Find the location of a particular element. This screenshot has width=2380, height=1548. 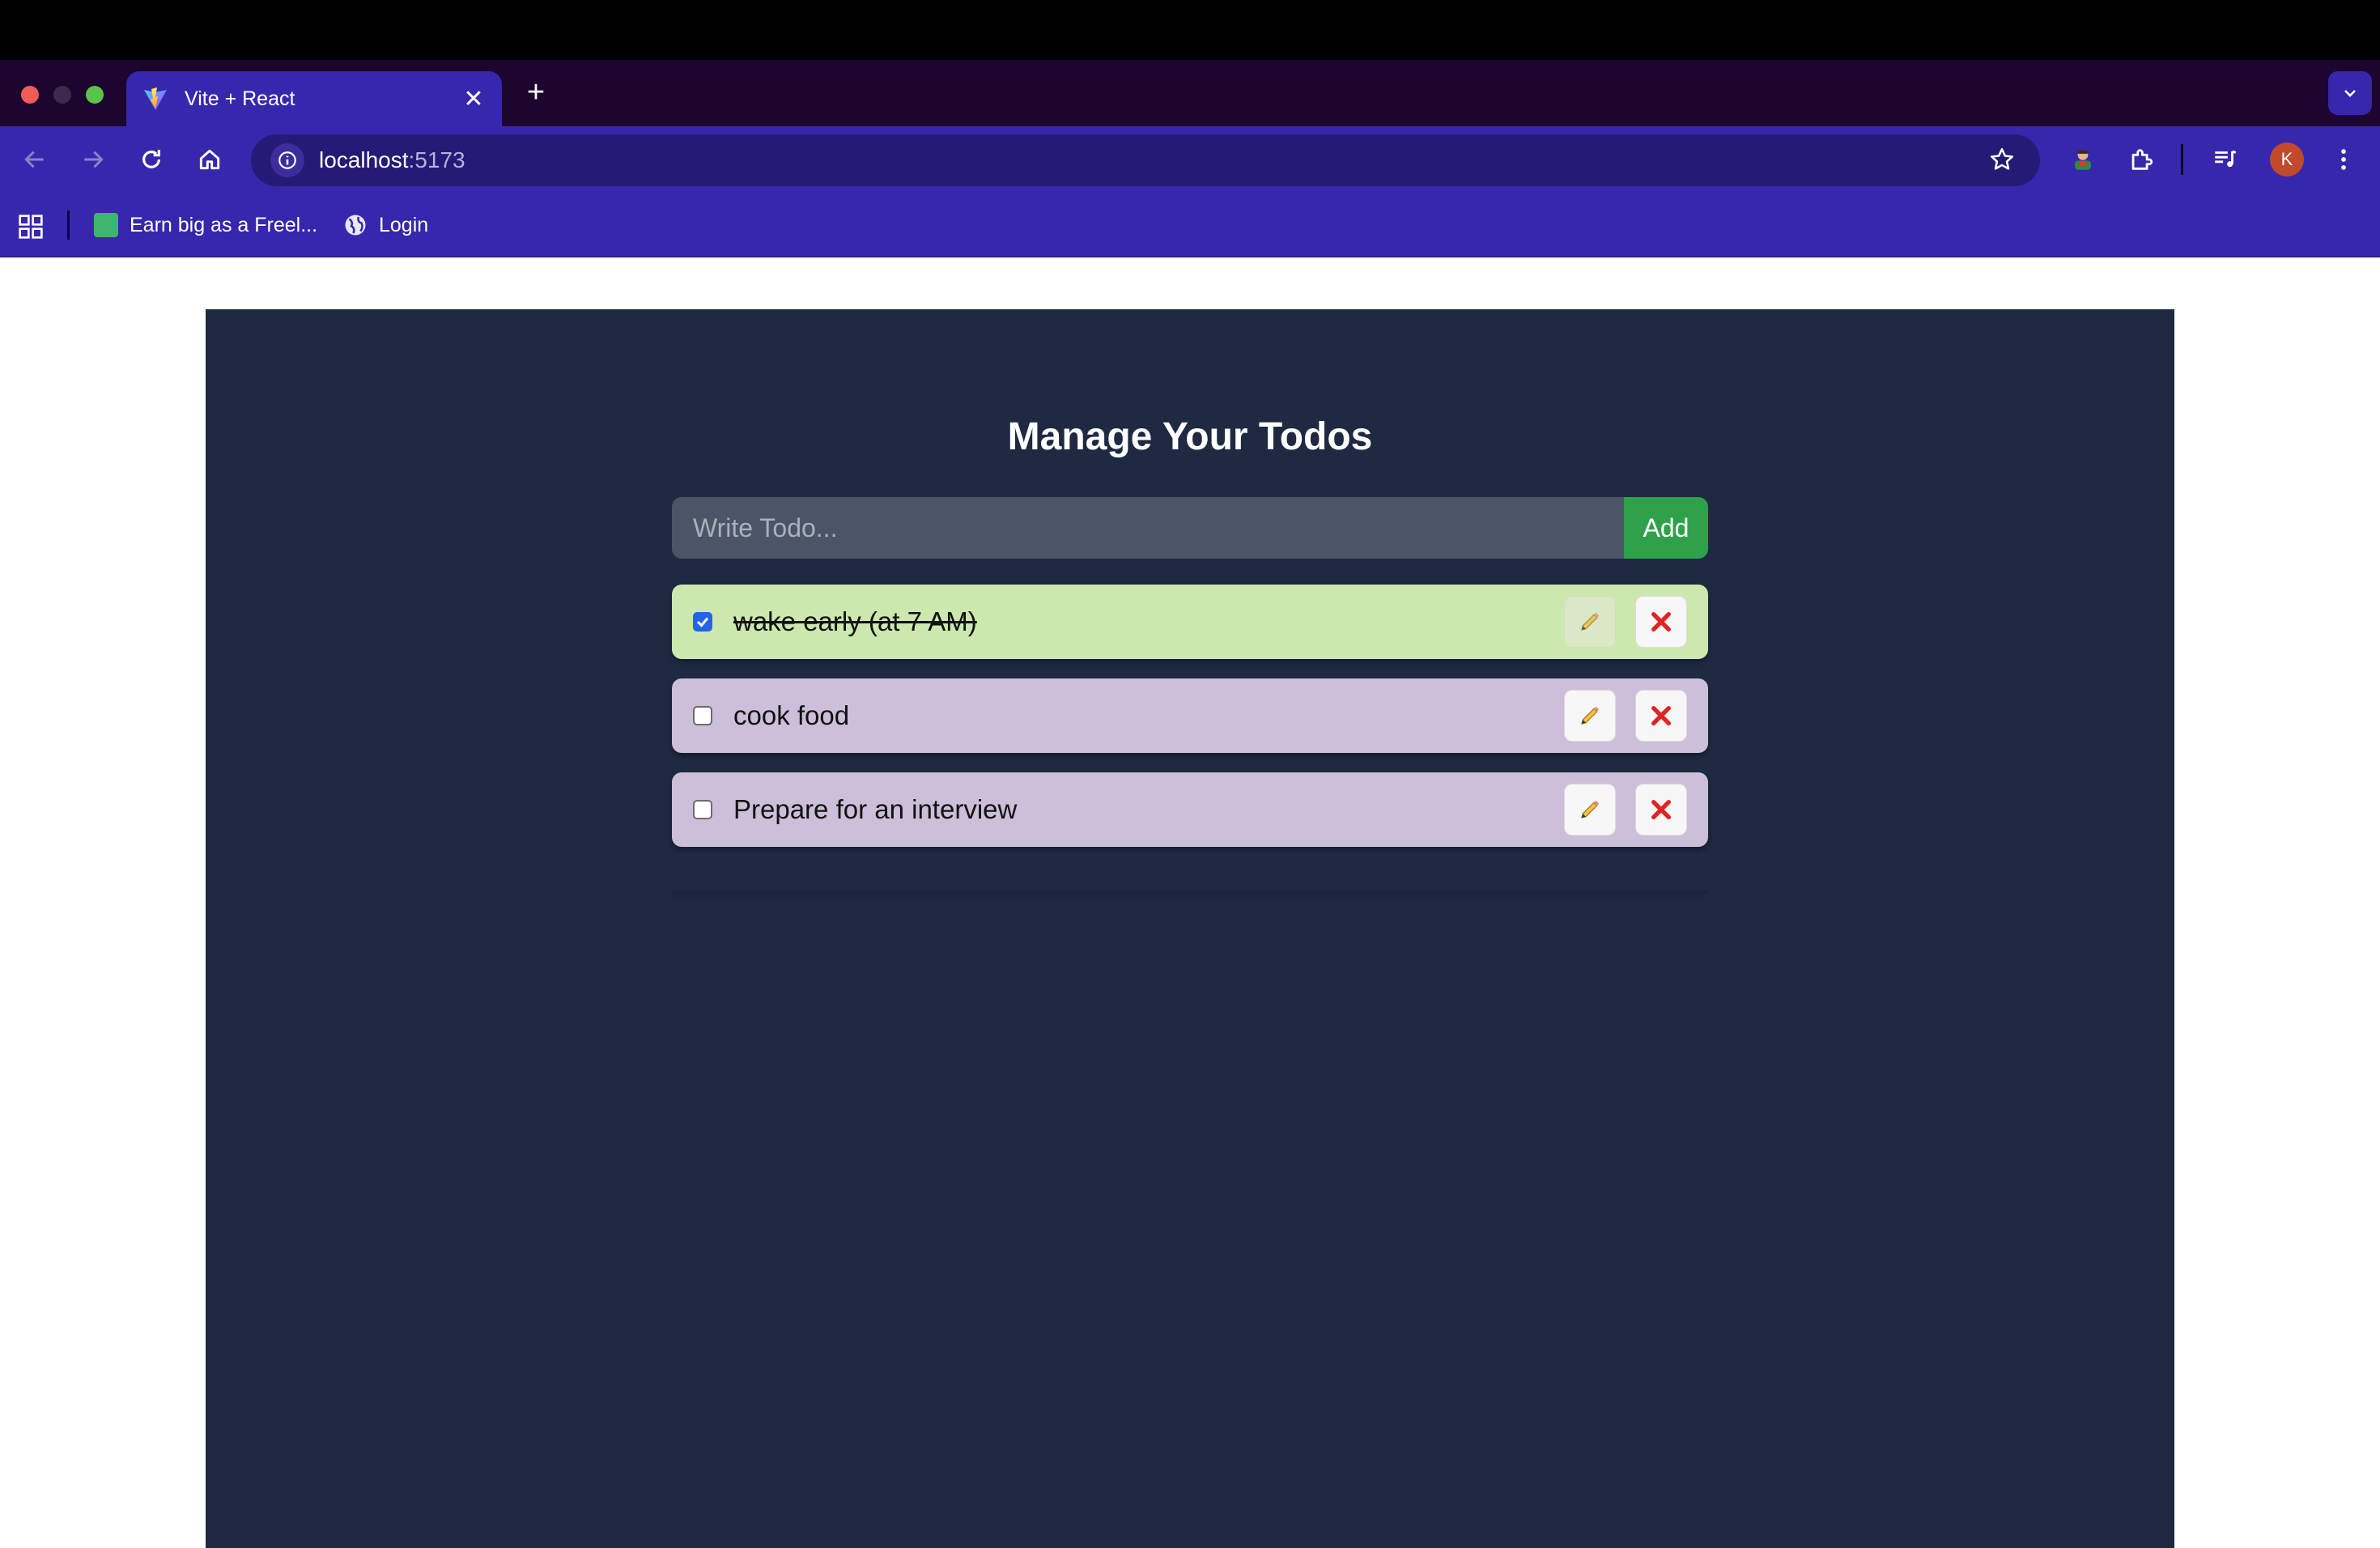

tab-active: Vite + React ✕ is located at coordinates (314, 99).